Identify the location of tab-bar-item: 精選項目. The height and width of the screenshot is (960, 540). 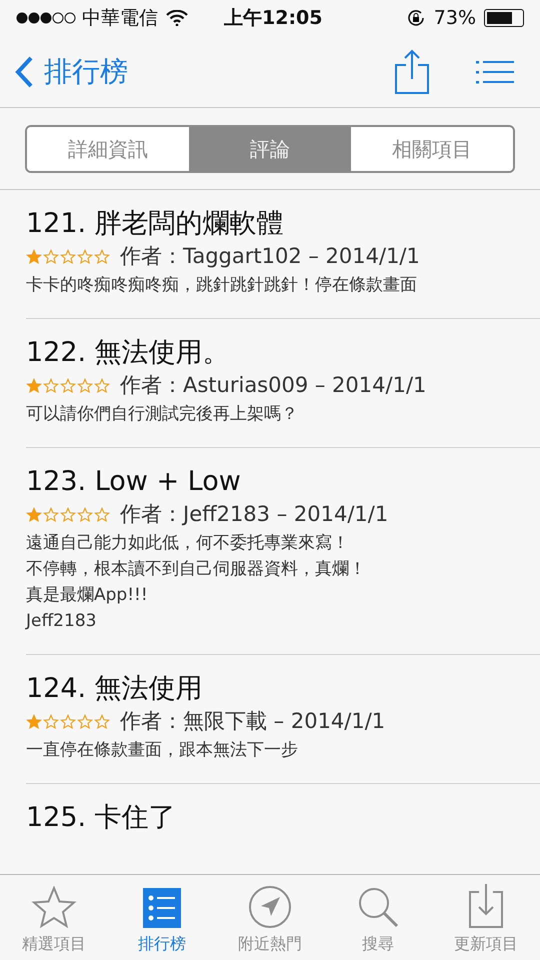
(54, 917).